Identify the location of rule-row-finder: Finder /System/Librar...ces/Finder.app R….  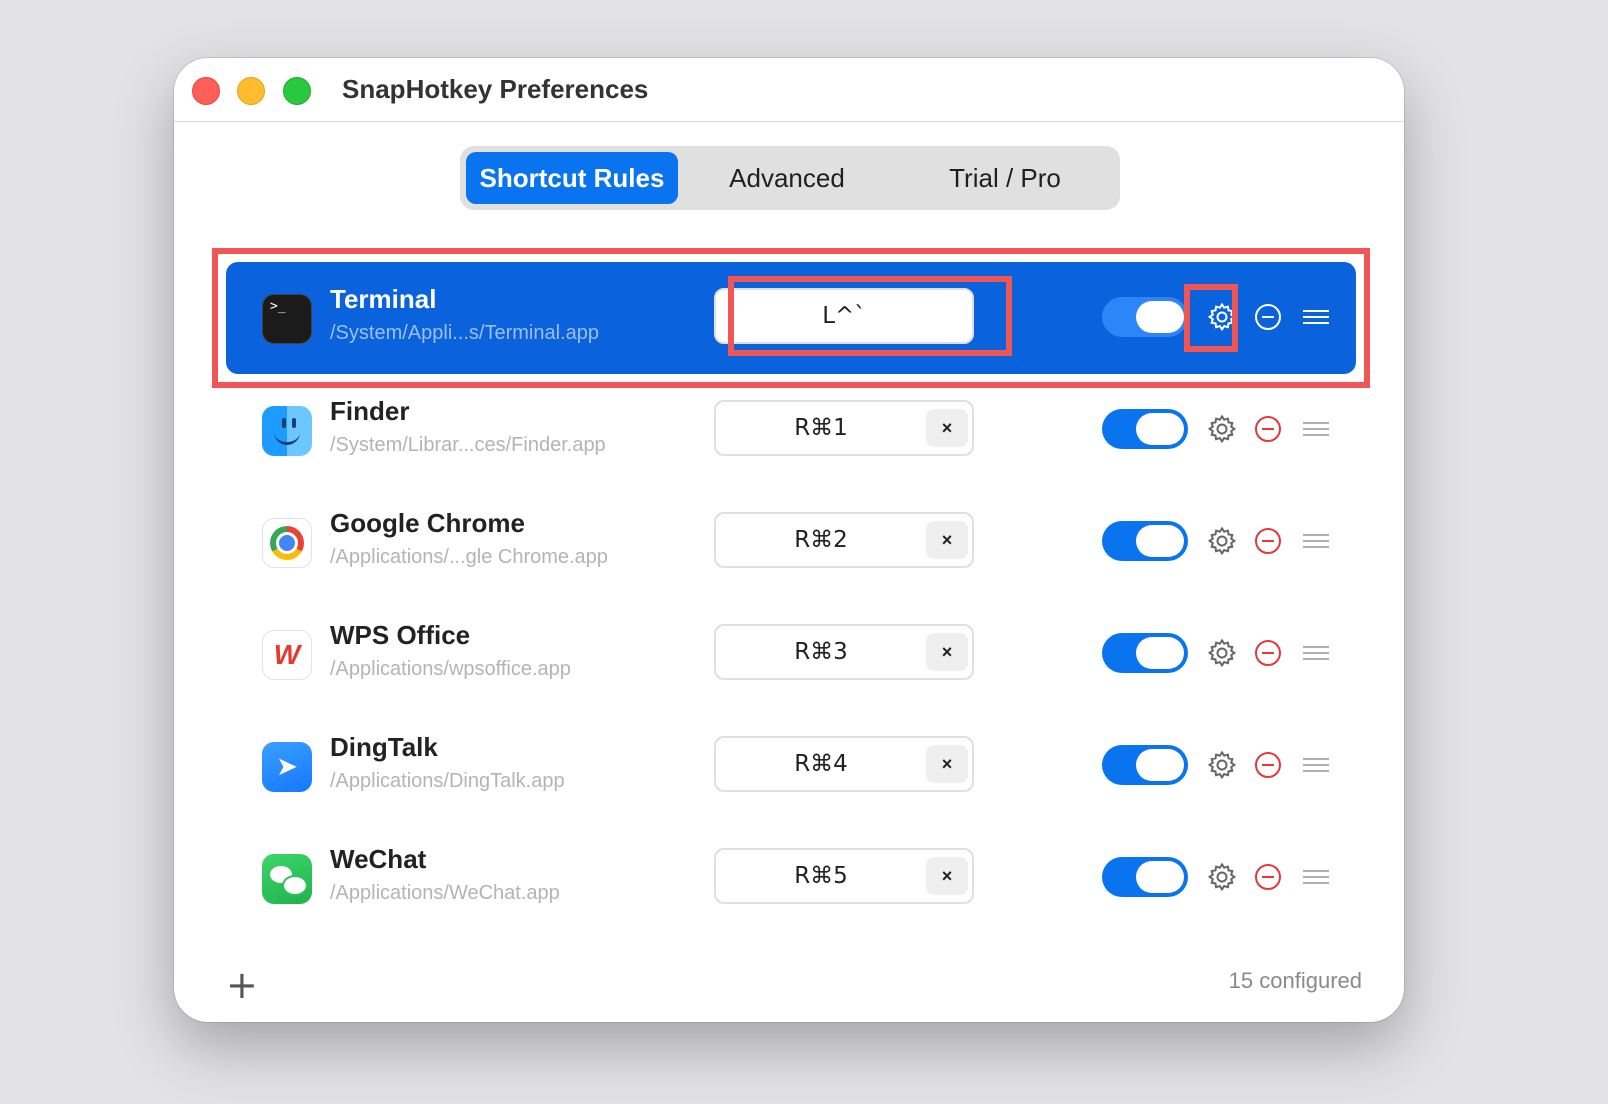
(791, 430).